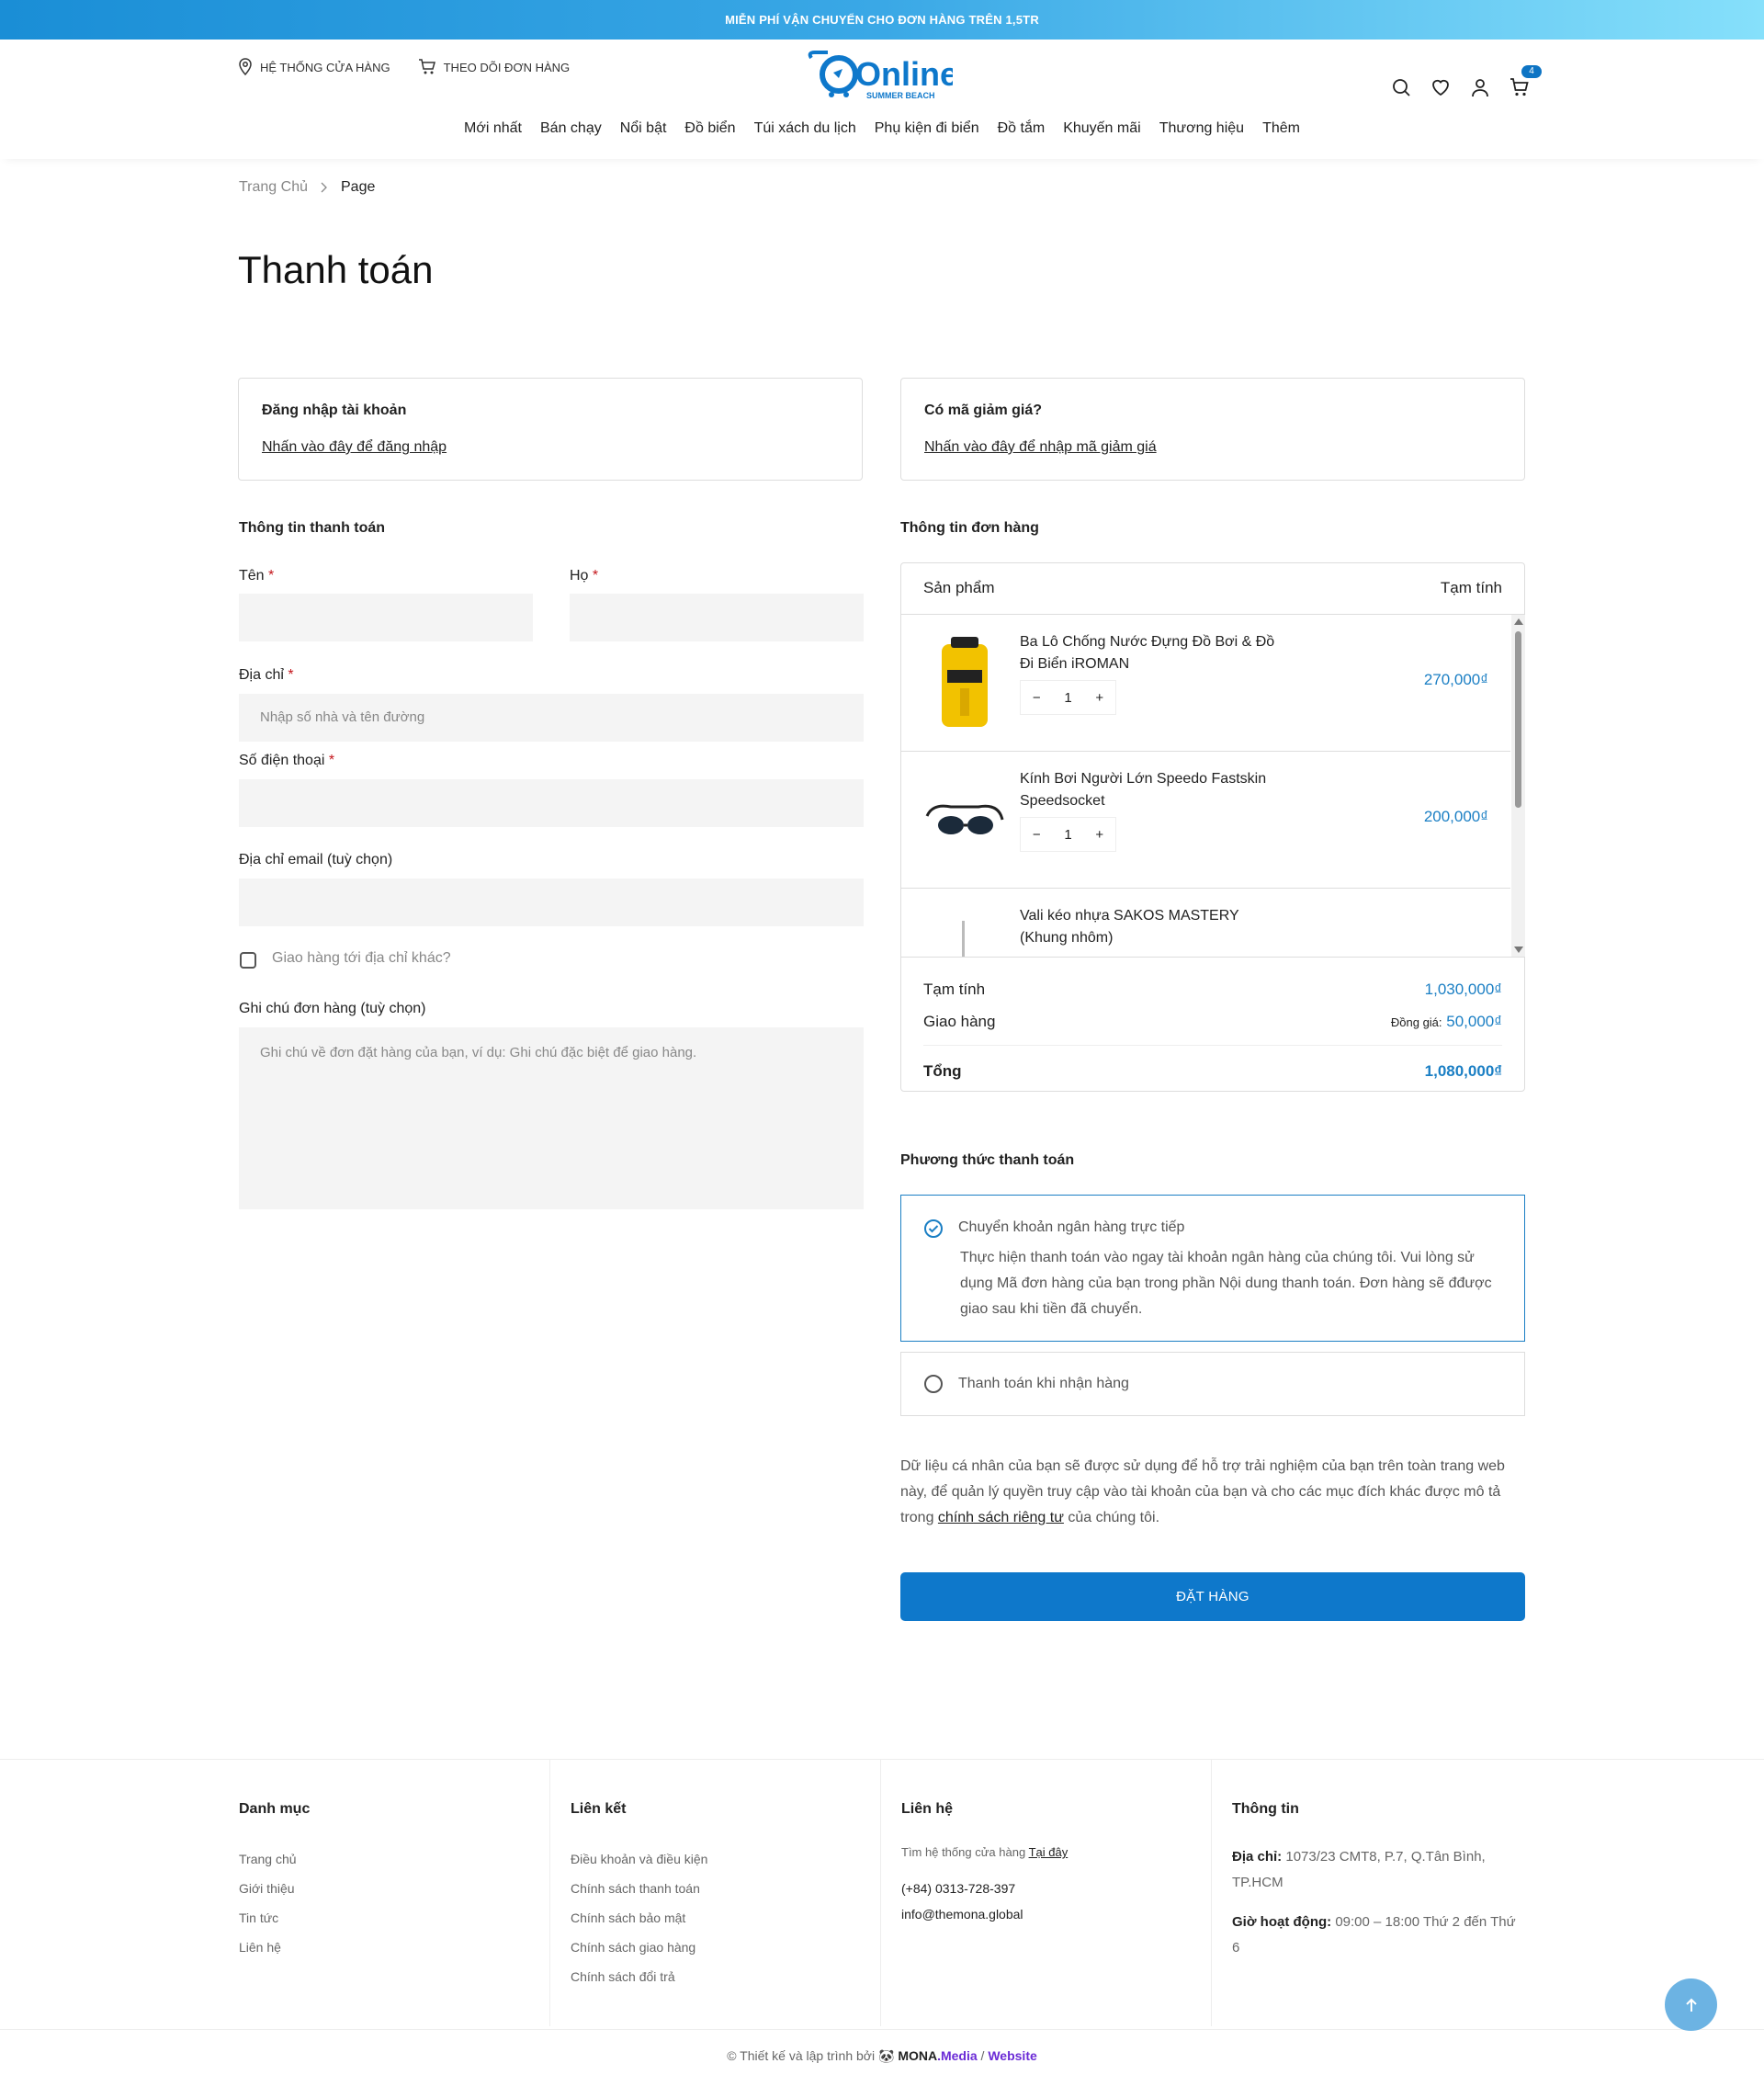 The image size is (1764, 2086). Describe the element at coordinates (1102, 128) in the screenshot. I see `nav-item-khuyen-mai: Khuyến mãi` at that location.